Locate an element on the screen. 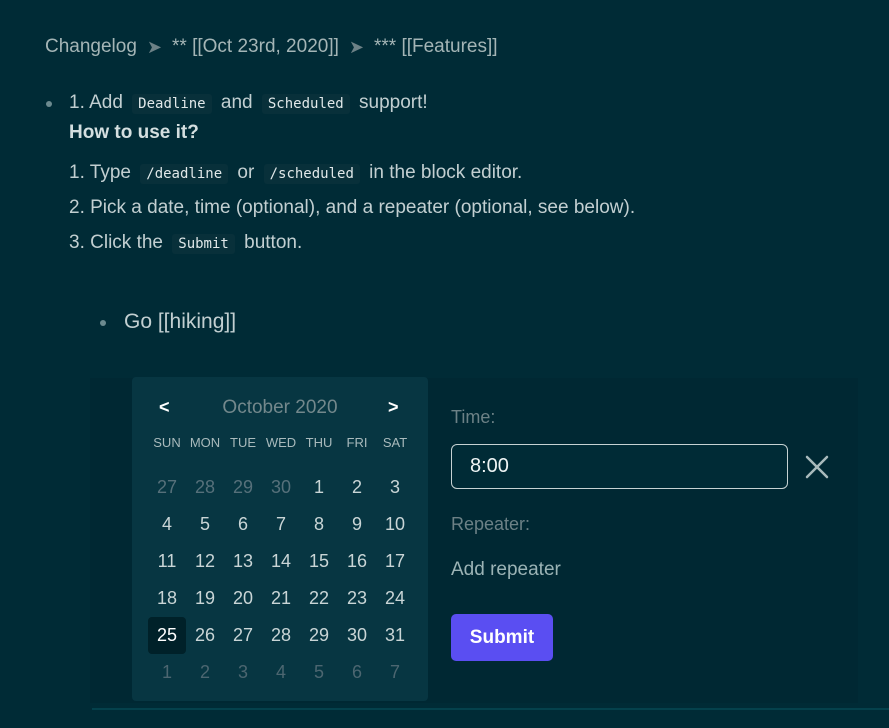  calendar-day: 16 is located at coordinates (357, 561).